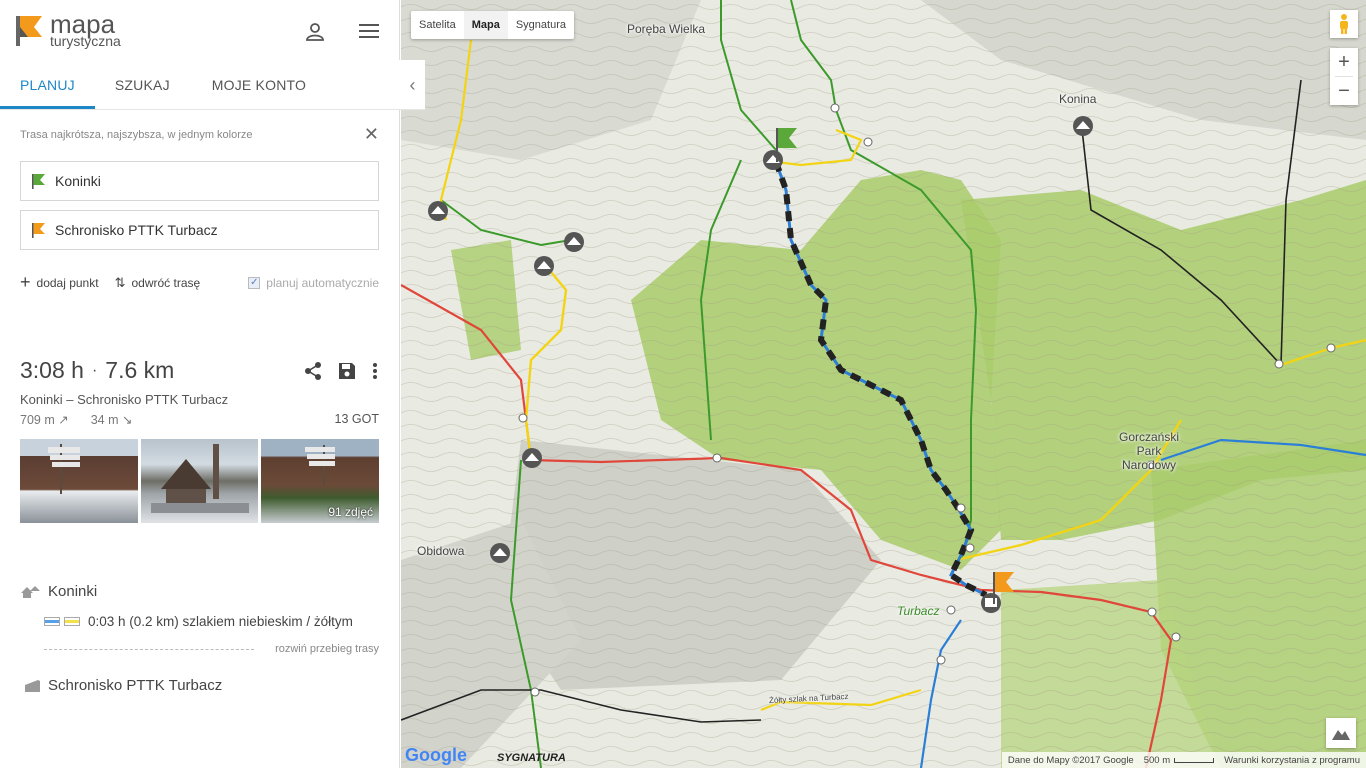 The height and width of the screenshot is (768, 1366). I want to click on label-narodowy: Narodowy, so click(1149, 465).